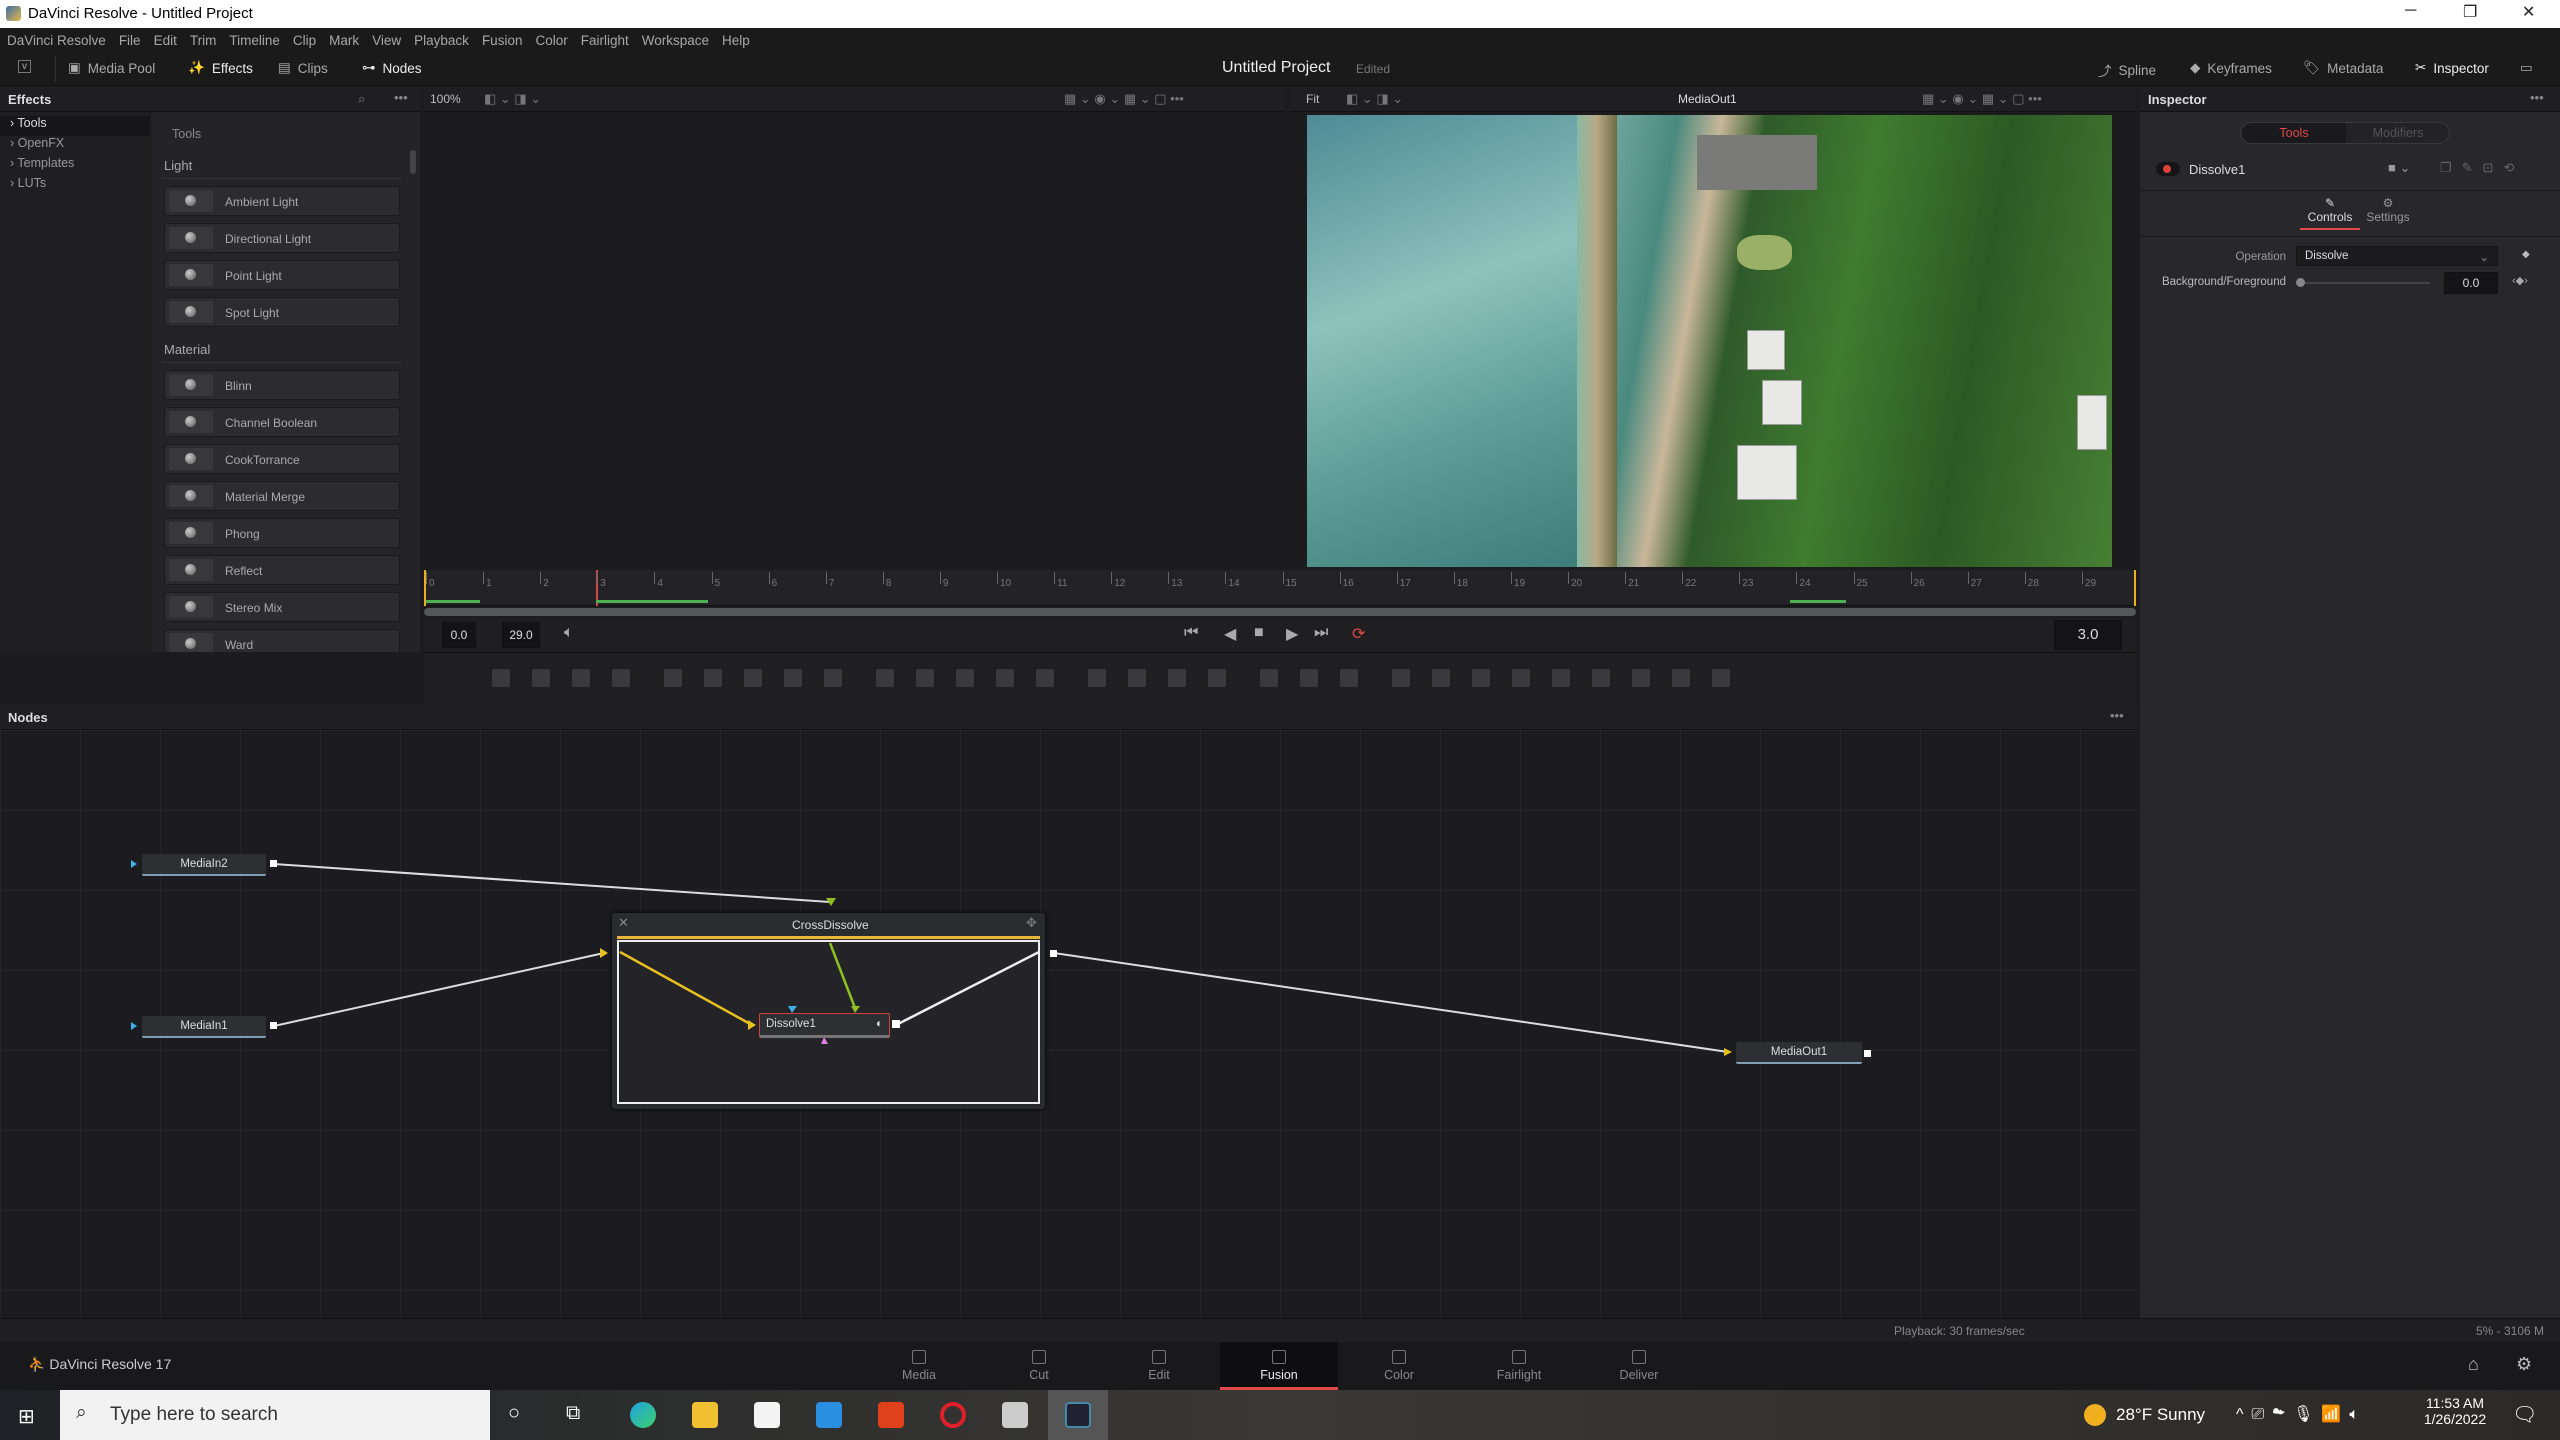 The height and width of the screenshot is (1440, 2560). What do you see at coordinates (605, 40) in the screenshot?
I see `menu-fairlight: Fairlight` at bounding box center [605, 40].